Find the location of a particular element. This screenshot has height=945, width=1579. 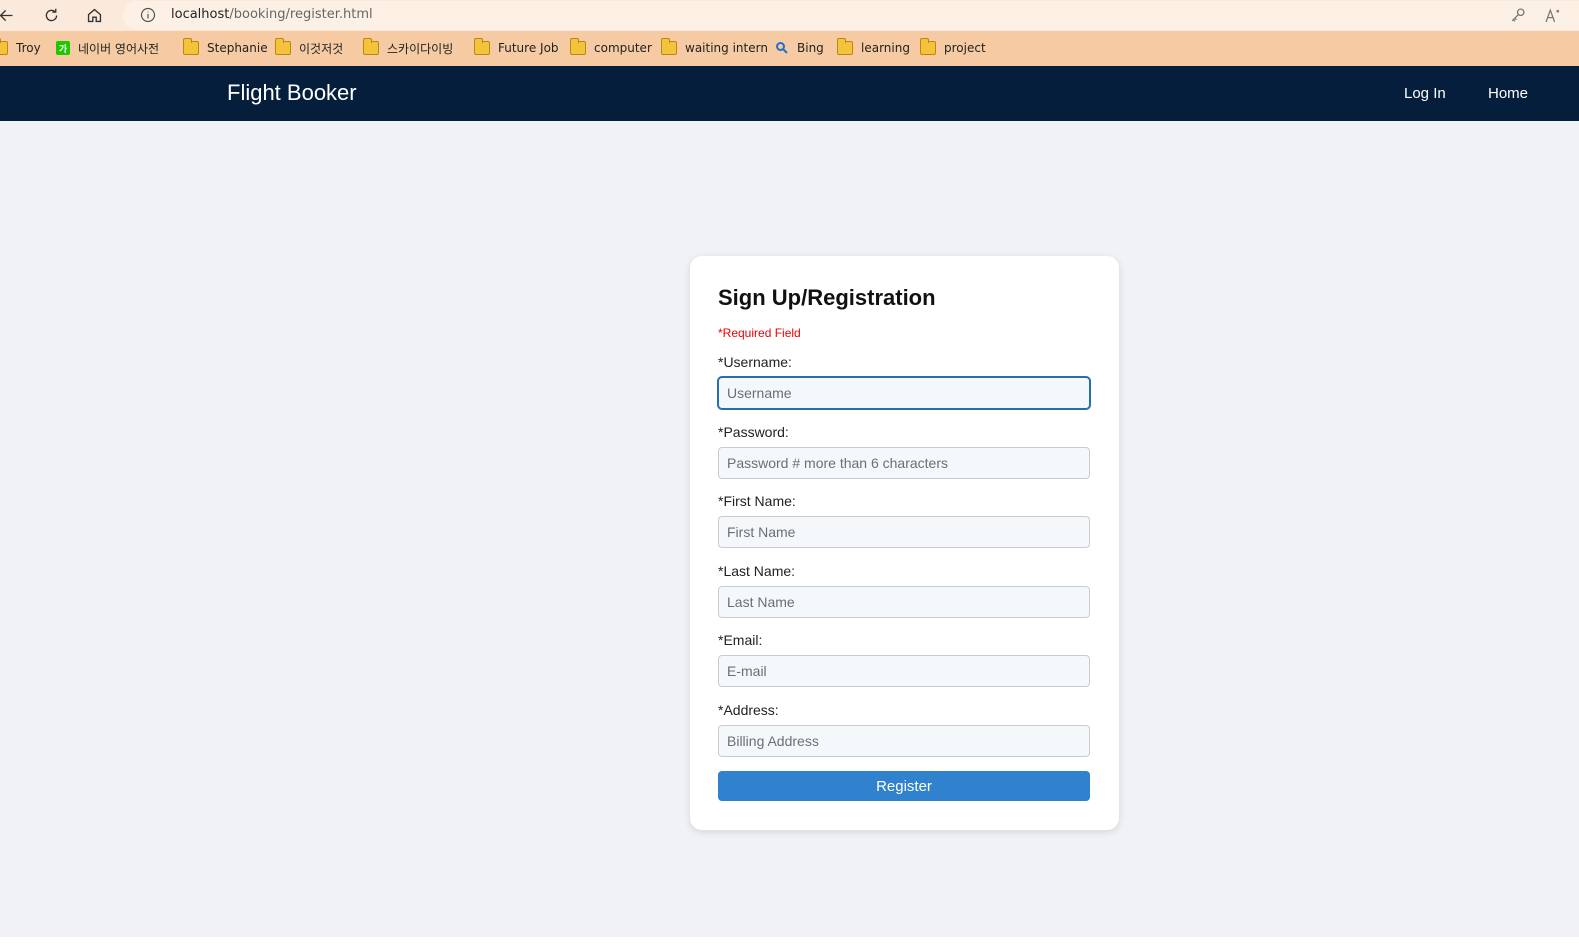

bookmark-future-job: Future Job is located at coordinates (516, 47).